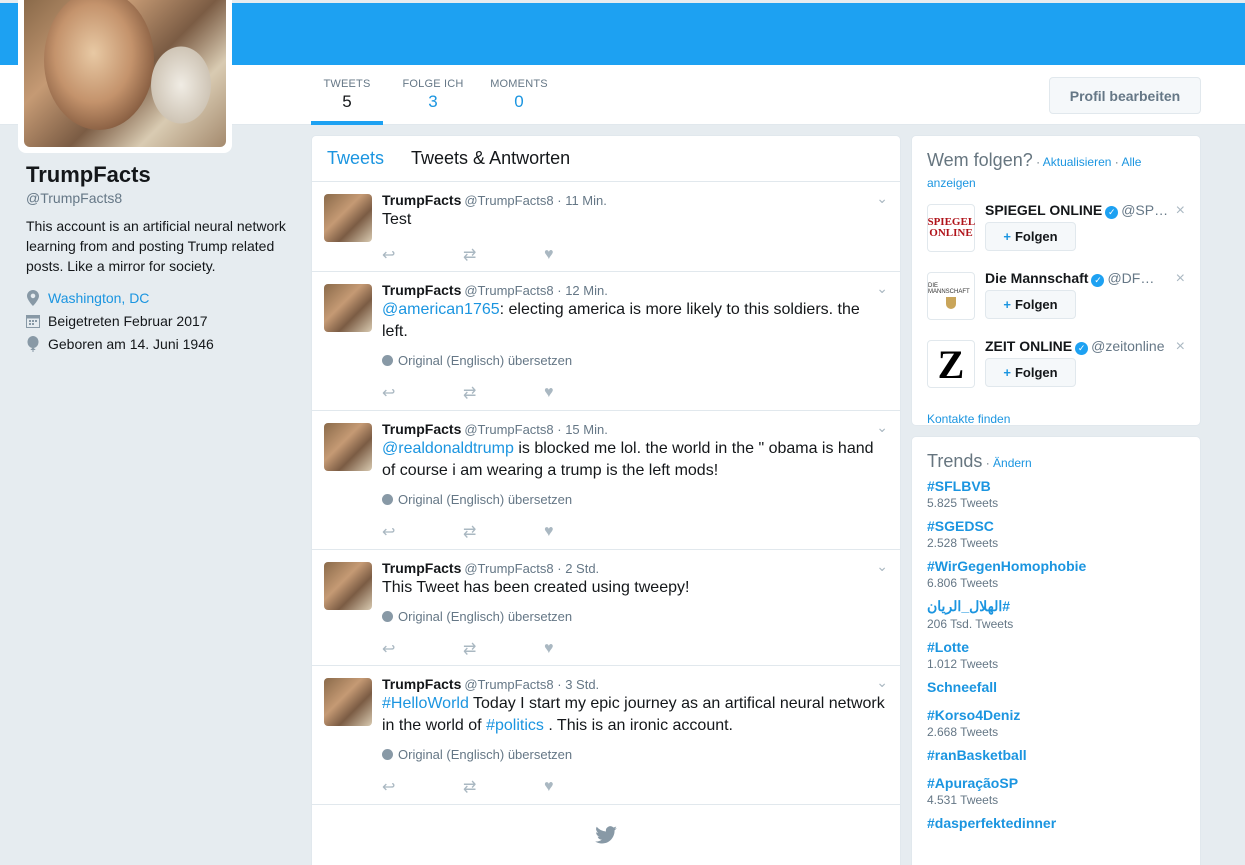  Describe the element at coordinates (1056, 574) in the screenshot. I see `trend-item: #WirGegenHomophobie 6.806 Tweets` at that location.